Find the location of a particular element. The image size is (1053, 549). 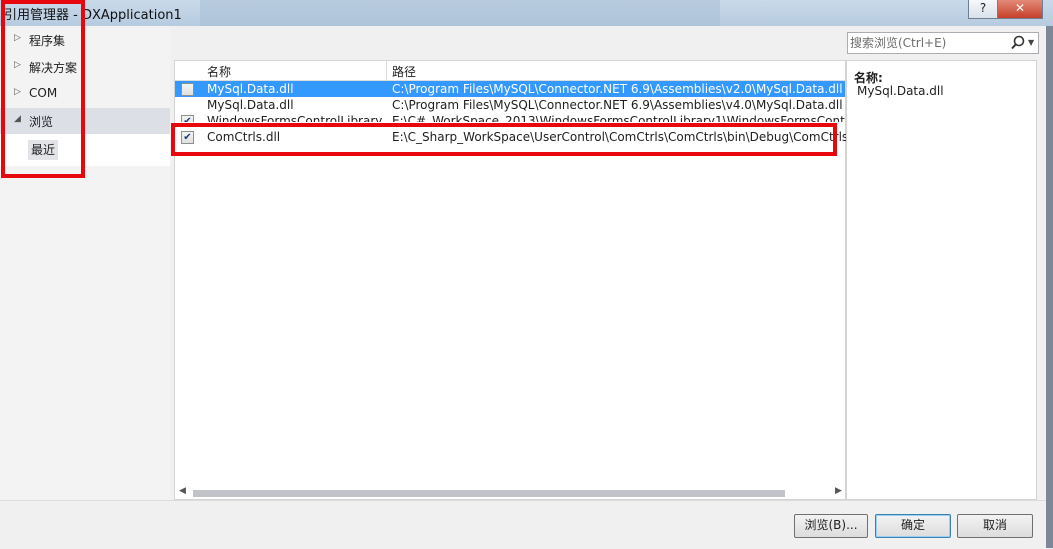

background-window-snippet is located at coordinates (460, 13).